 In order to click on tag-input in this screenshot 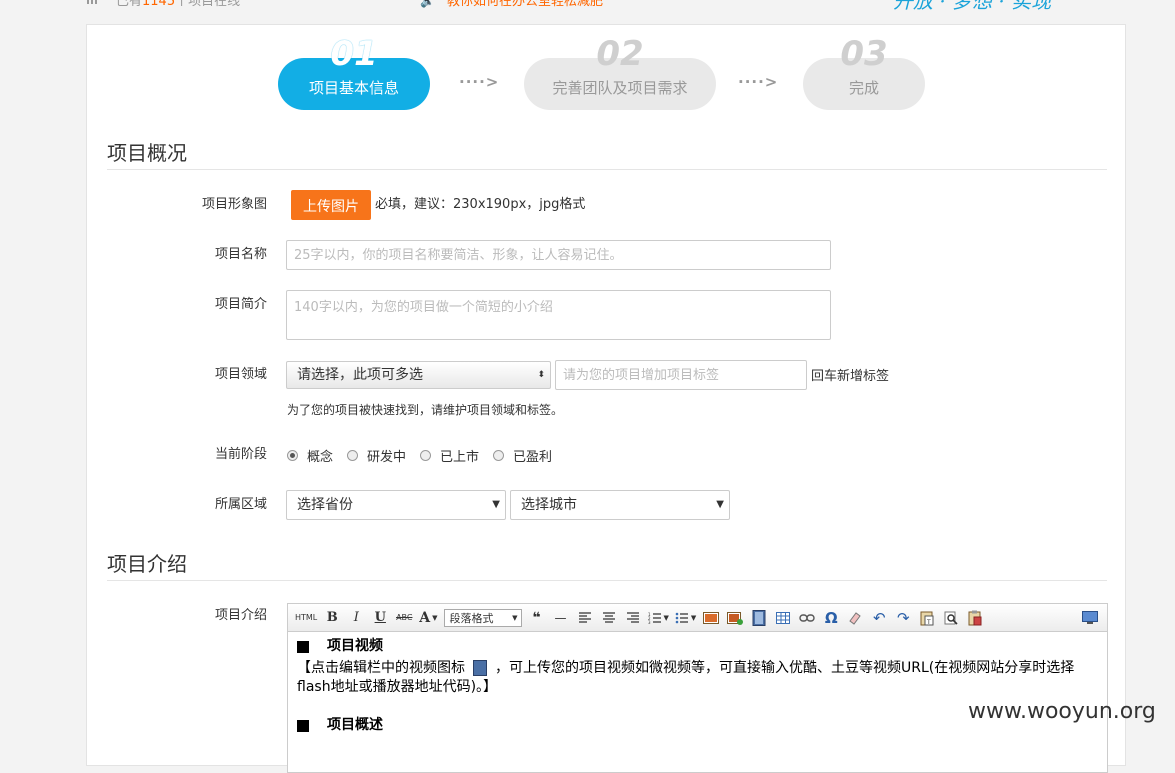, I will do `click(681, 375)`.